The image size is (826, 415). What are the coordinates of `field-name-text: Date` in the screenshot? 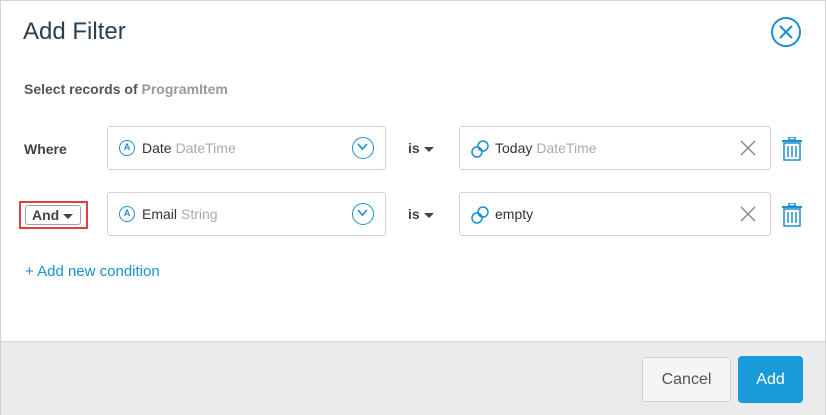 It's located at (157, 148).